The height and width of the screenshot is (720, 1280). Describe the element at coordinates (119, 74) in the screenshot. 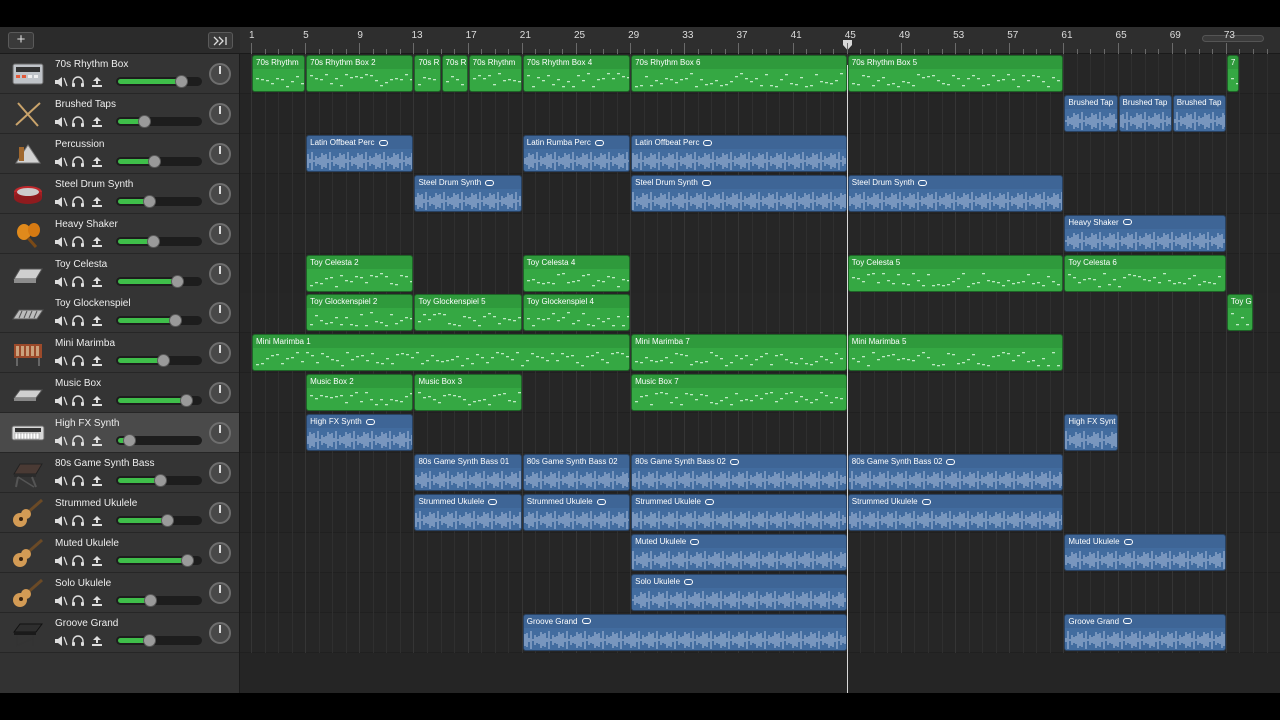

I see `track-header: 70s Rhythm Box` at that location.